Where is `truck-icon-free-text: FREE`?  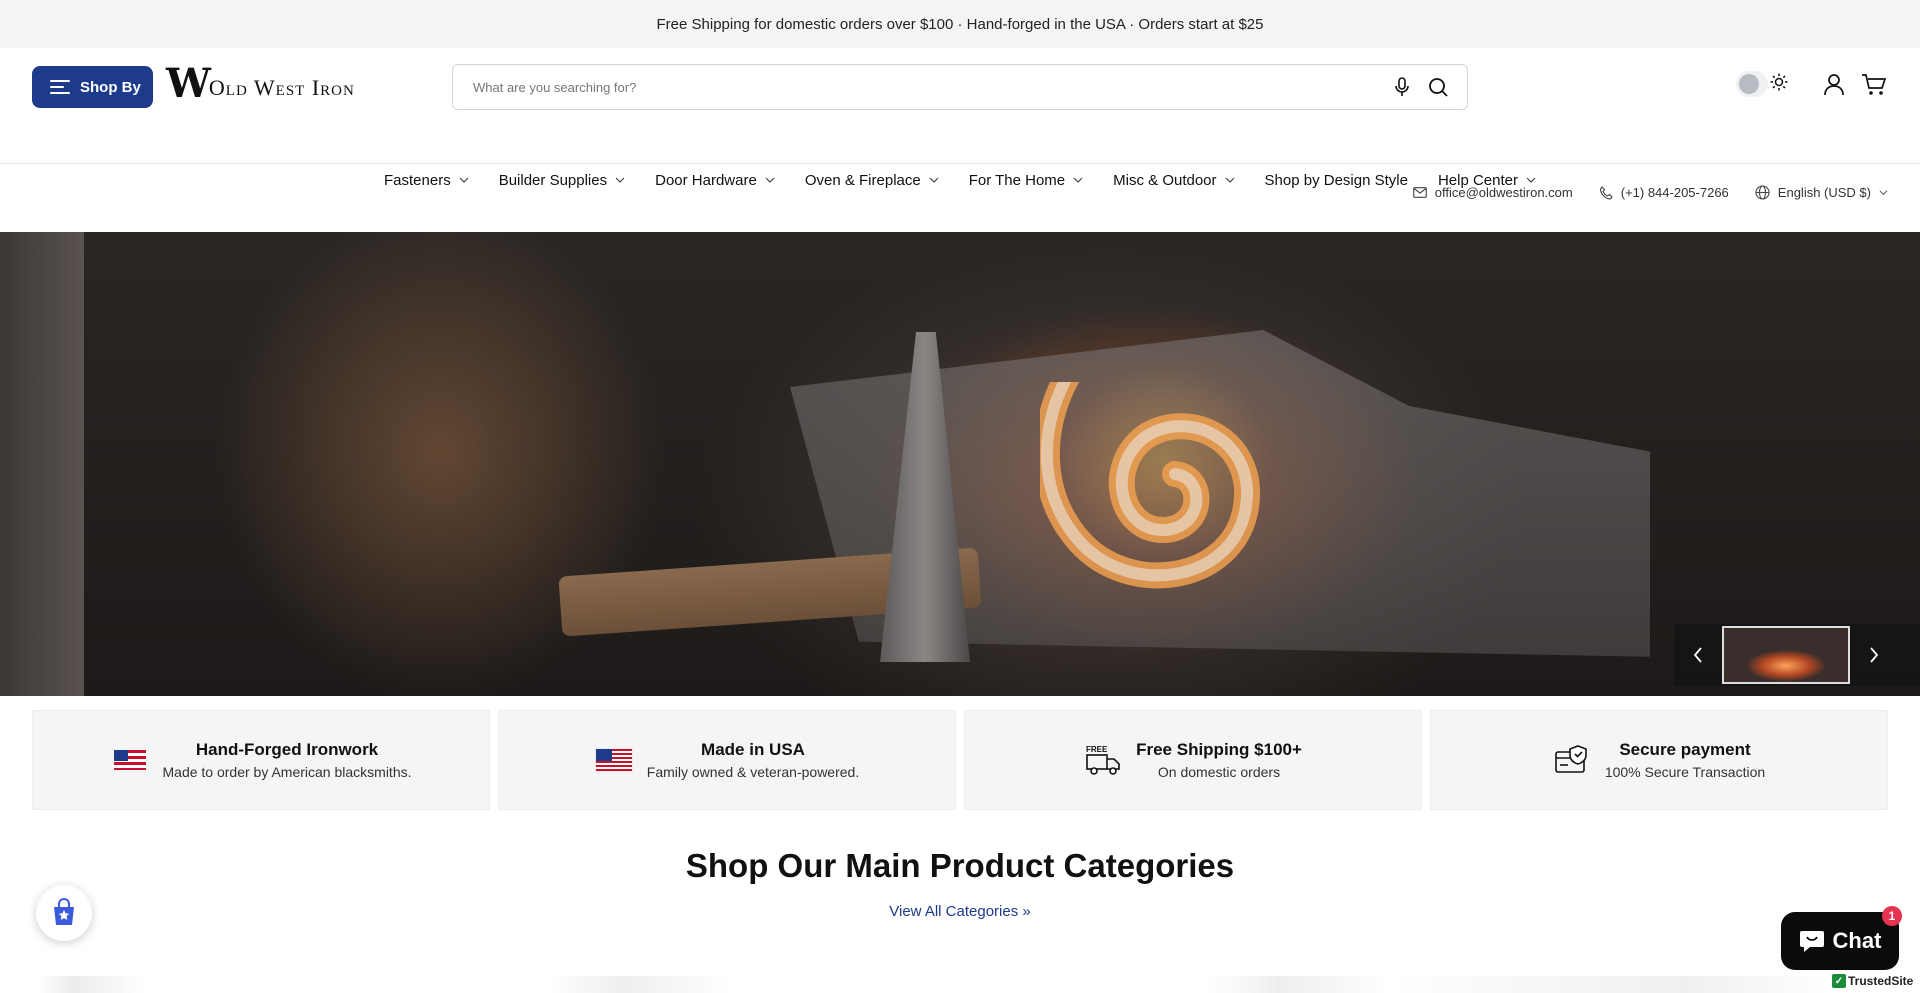 truck-icon-free-text: FREE is located at coordinates (1097, 749).